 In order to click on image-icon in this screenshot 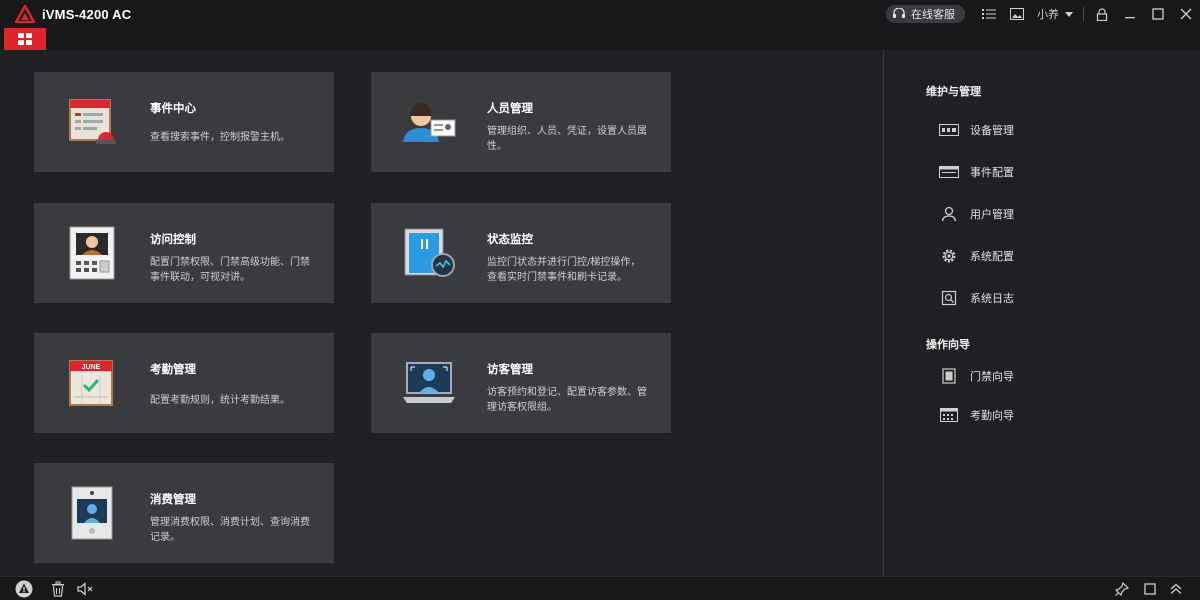, I will do `click(1017, 14)`.